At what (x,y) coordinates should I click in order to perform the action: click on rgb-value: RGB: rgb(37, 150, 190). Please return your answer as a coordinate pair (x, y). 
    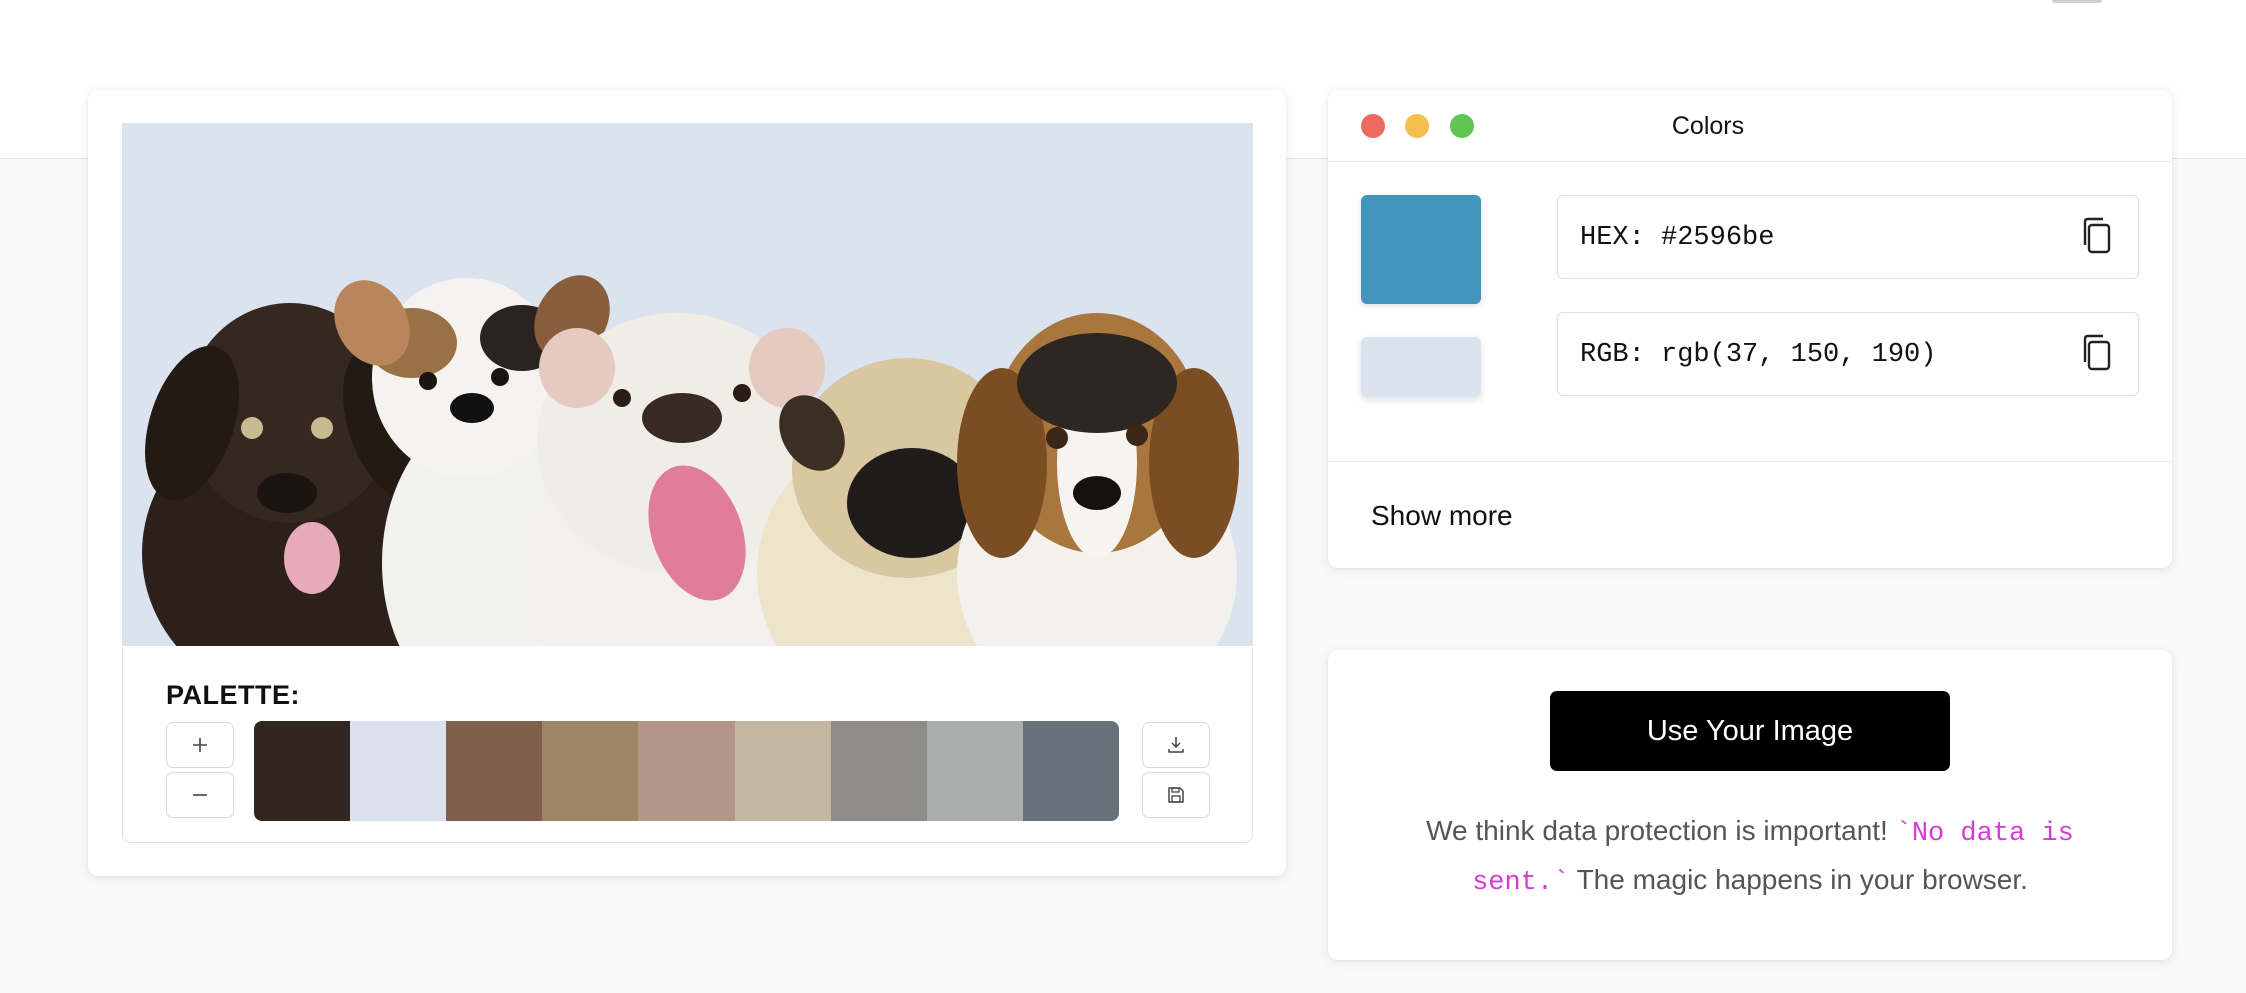
    Looking at the image, I should click on (1758, 355).